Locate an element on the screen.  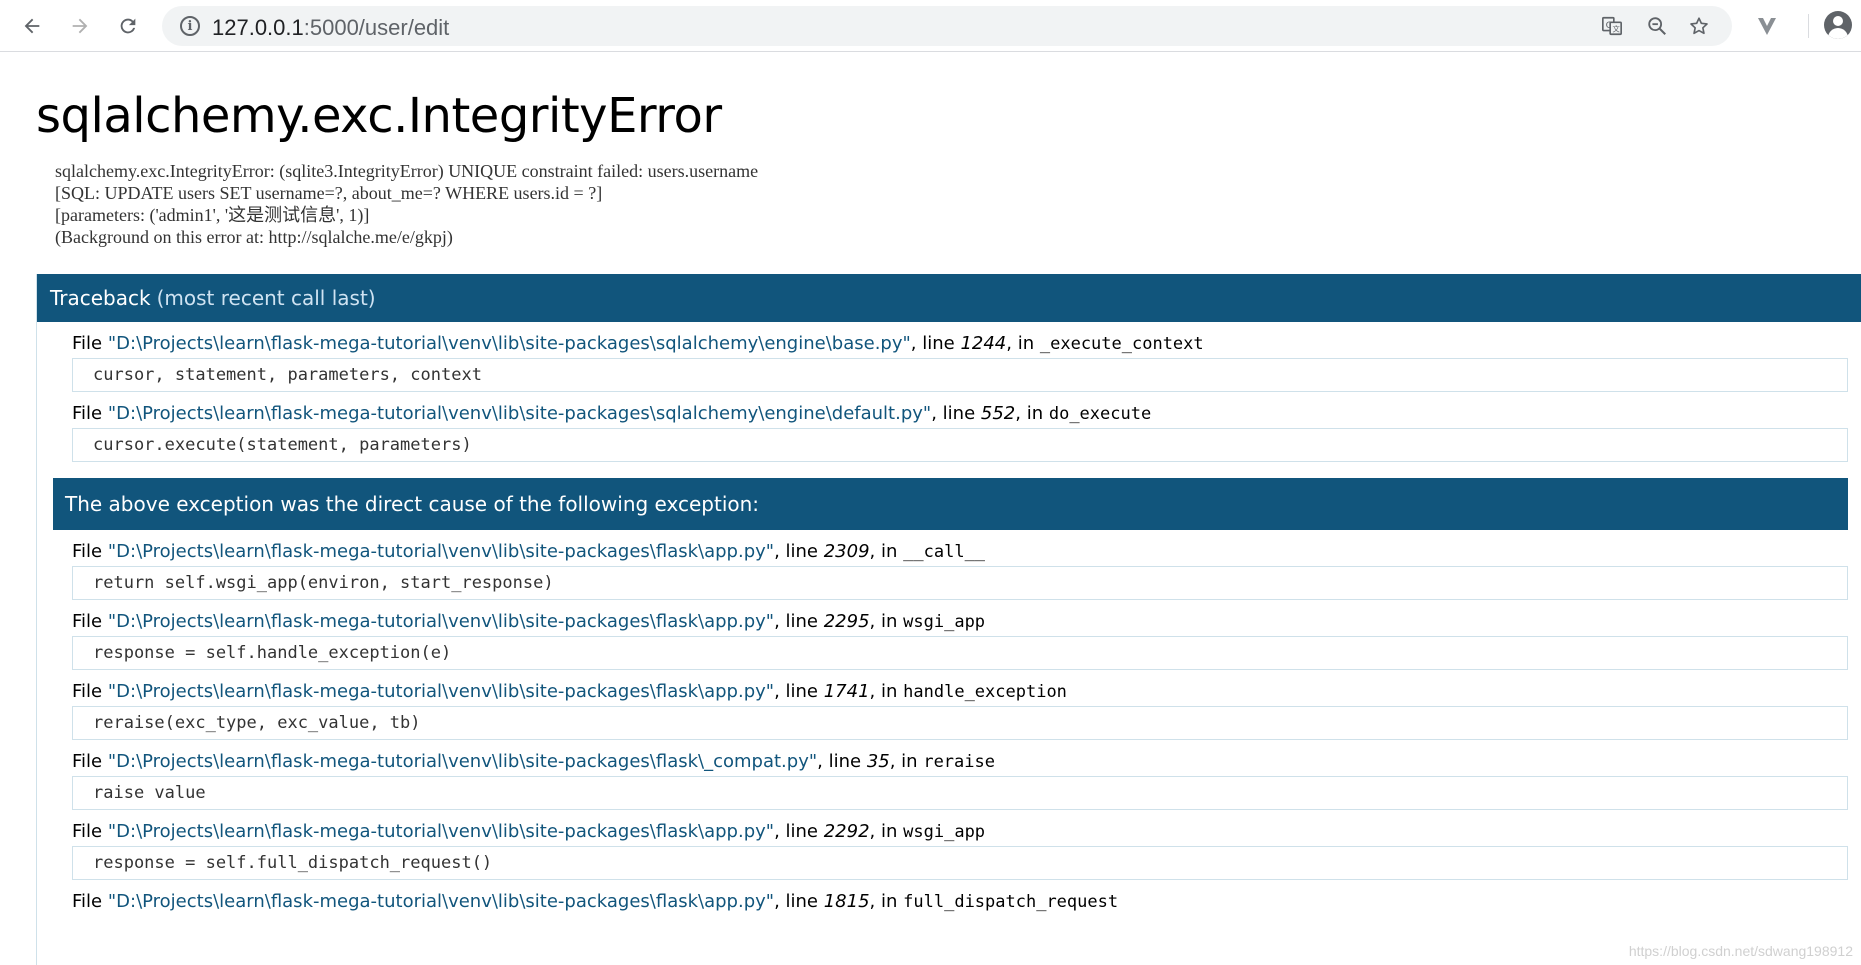
traceback-subtitle: (most recent call last) is located at coordinates (266, 298).